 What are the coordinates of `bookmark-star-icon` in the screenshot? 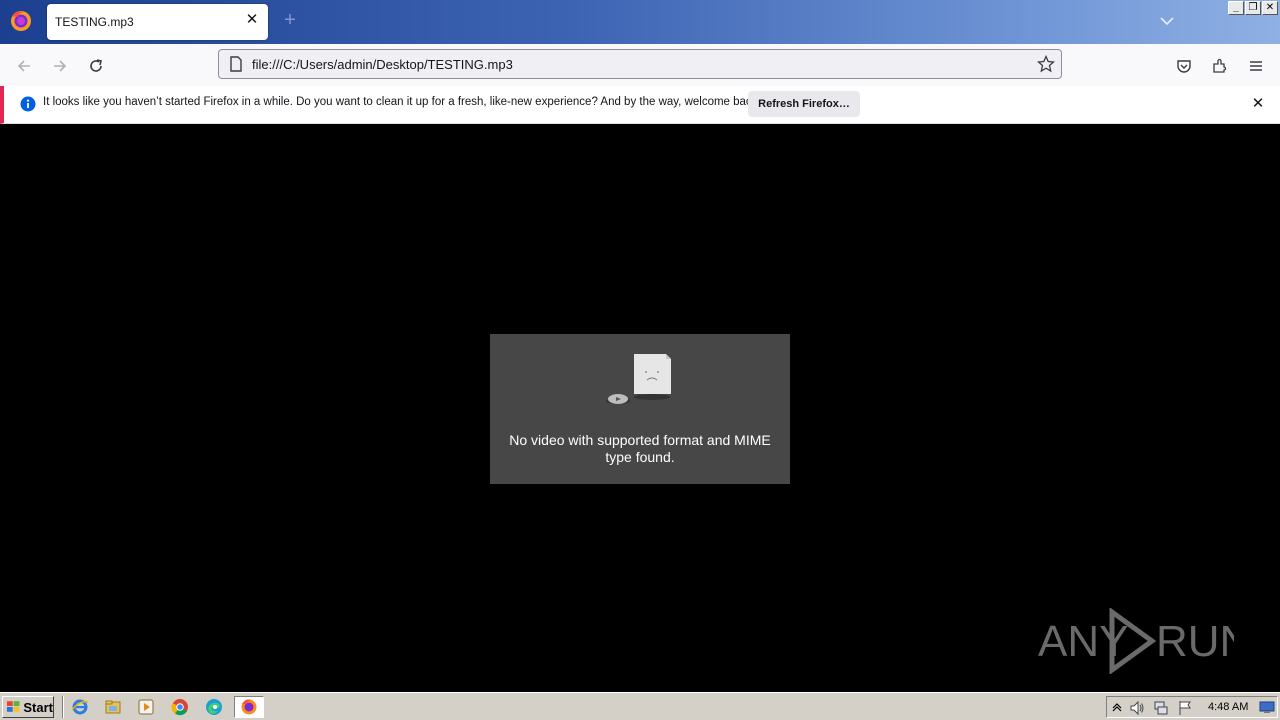 It's located at (1046, 64).